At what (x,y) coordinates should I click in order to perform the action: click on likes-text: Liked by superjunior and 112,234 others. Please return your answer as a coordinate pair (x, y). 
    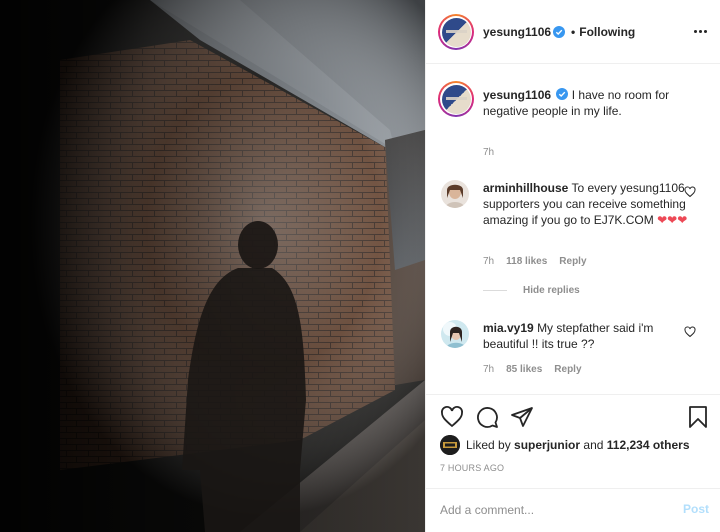
    Looking at the image, I should click on (578, 445).